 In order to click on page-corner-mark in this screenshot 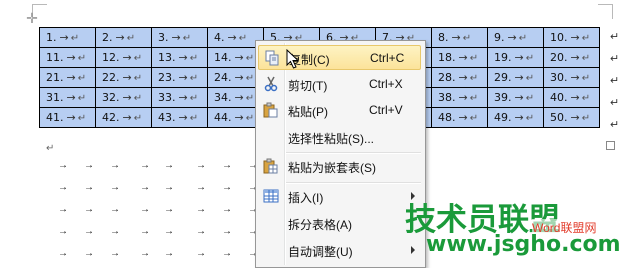, I will do `click(605, 11)`.